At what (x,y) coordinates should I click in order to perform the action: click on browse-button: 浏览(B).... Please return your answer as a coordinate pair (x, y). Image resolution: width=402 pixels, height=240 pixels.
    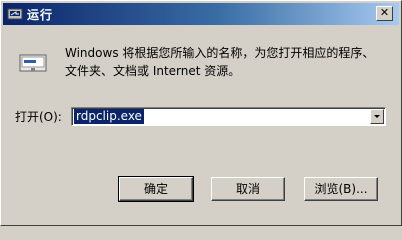
    Looking at the image, I should click on (341, 189).